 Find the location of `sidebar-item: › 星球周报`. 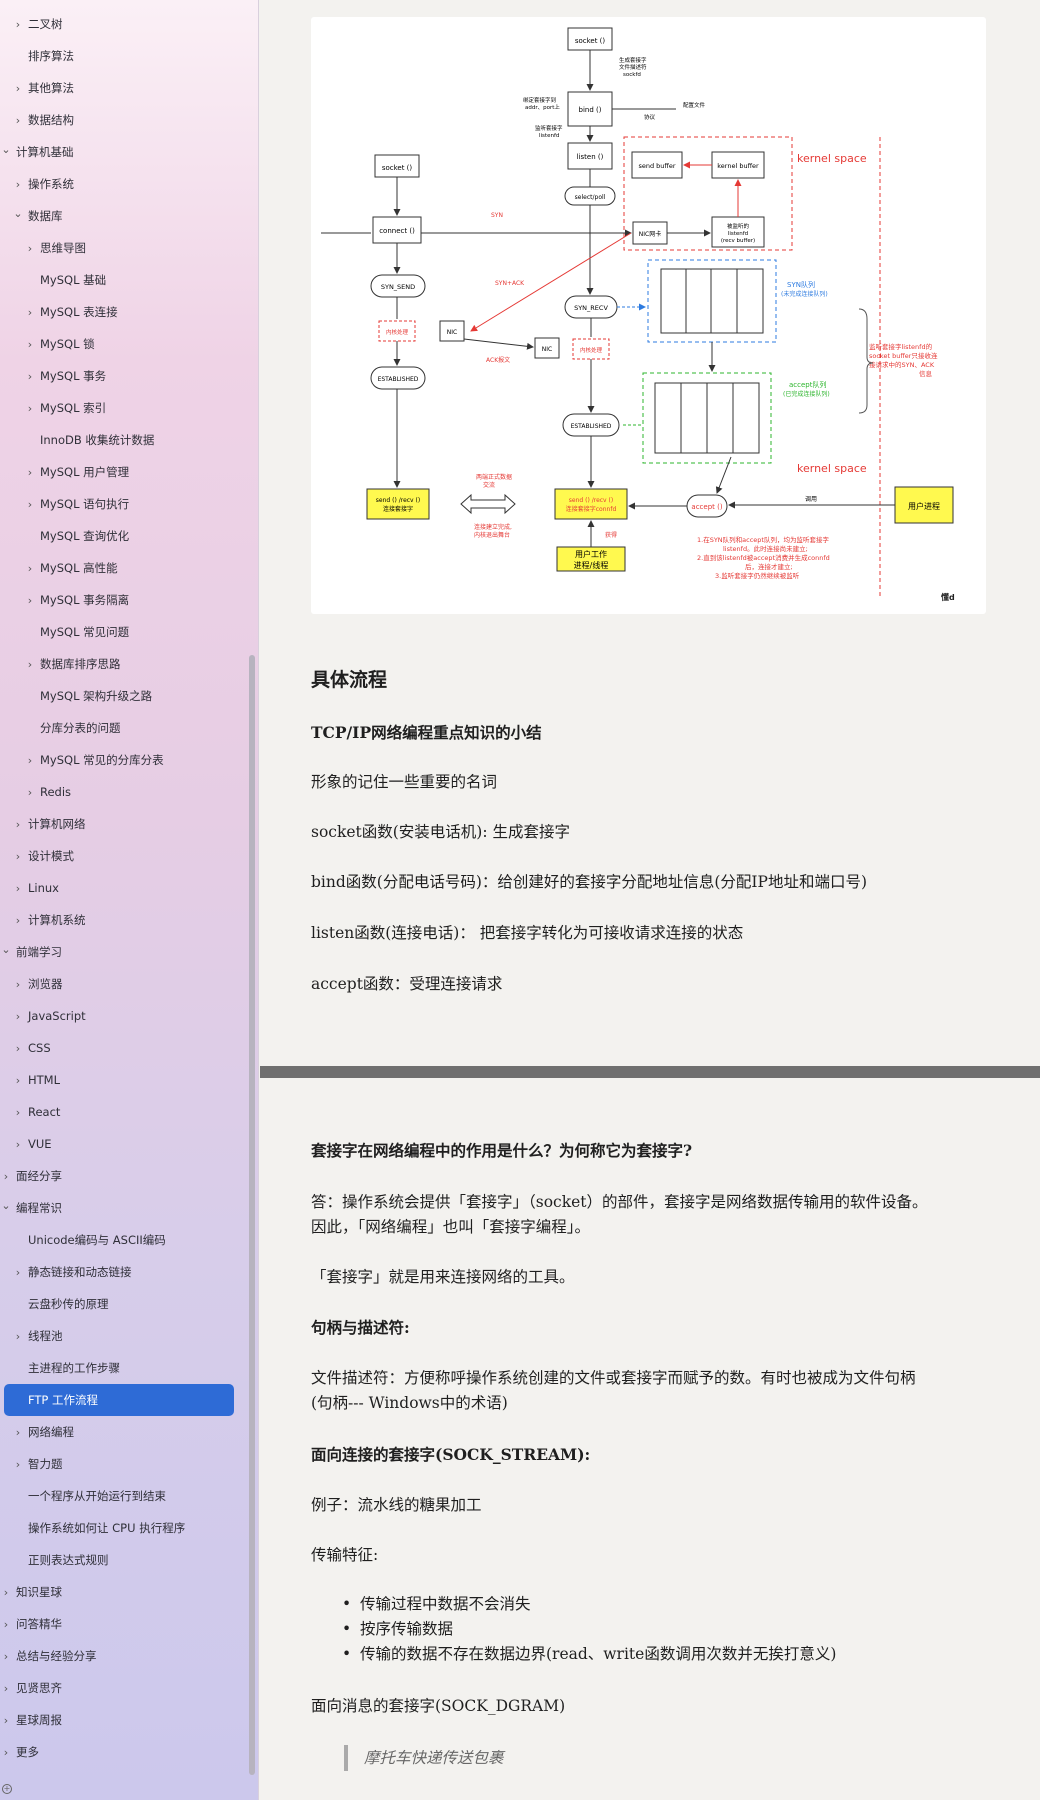

sidebar-item: › 星球周报 is located at coordinates (118, 1720).